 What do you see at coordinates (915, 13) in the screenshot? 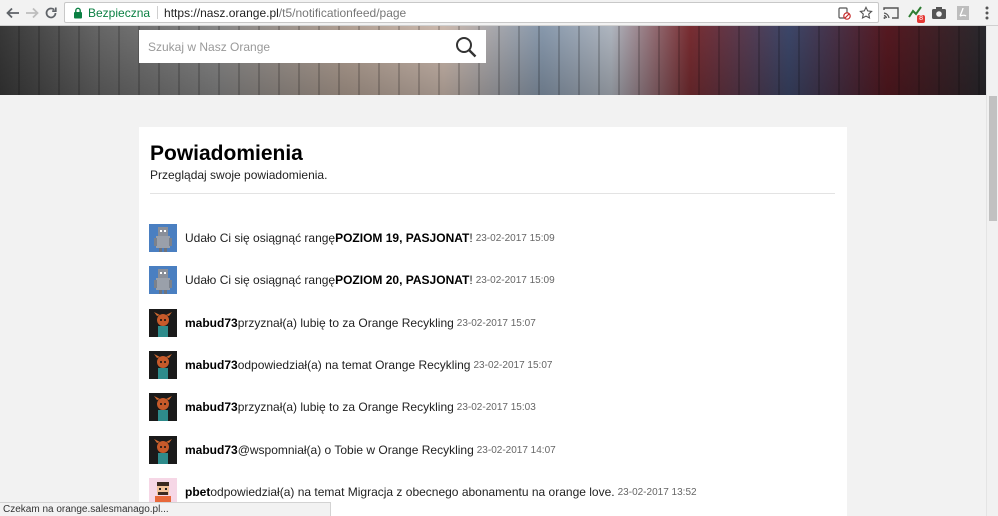
I see `extension-green-icon: 8` at bounding box center [915, 13].